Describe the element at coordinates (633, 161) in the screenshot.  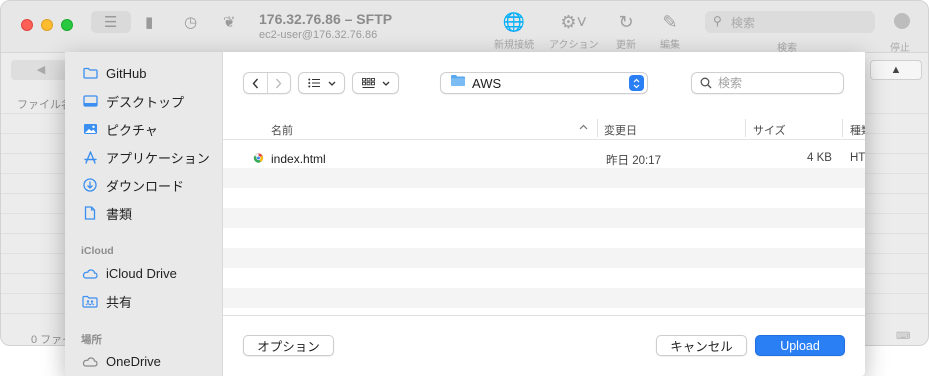
I see `file-modified: 昨日 20:17` at that location.